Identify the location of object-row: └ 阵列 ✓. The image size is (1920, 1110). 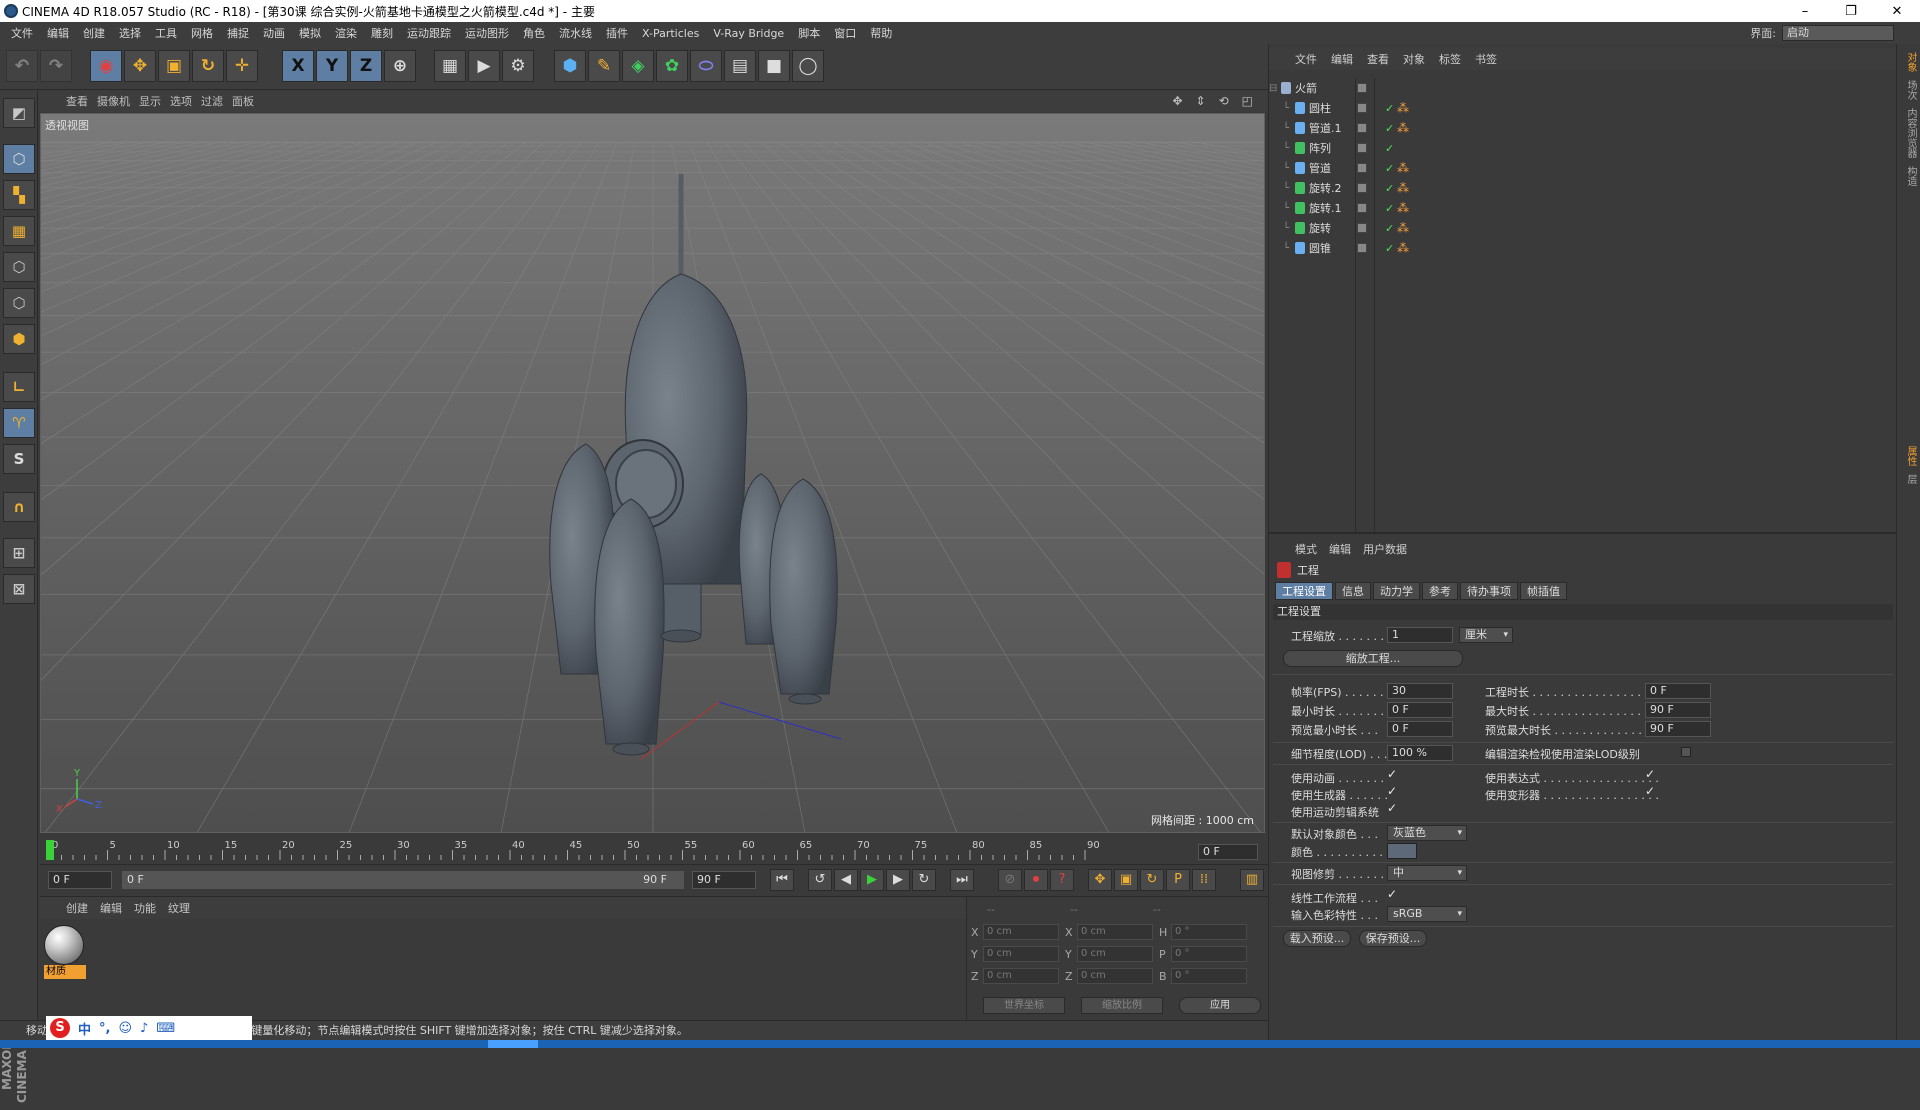
(1583, 148).